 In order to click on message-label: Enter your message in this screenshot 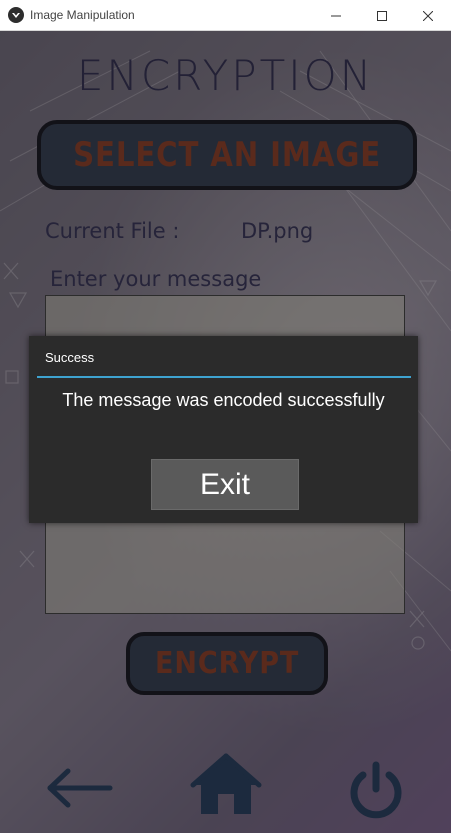, I will do `click(156, 279)`.